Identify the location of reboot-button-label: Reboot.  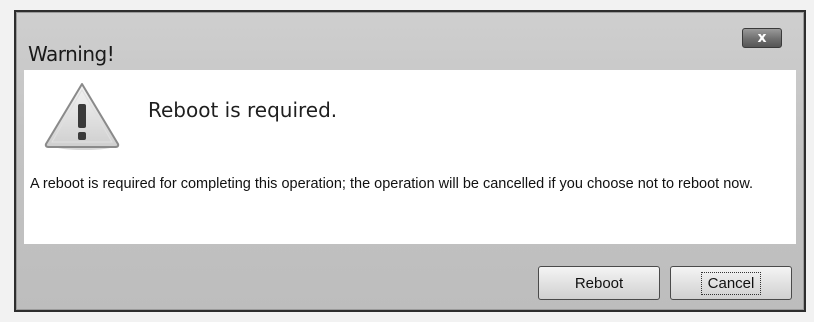
(599, 283).